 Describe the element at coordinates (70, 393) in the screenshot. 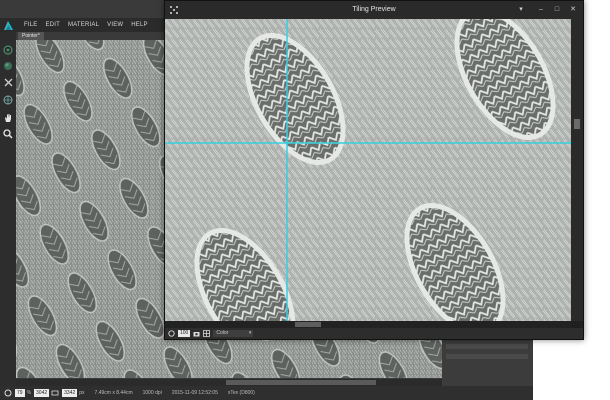

I see `height-input: 3342` at that location.